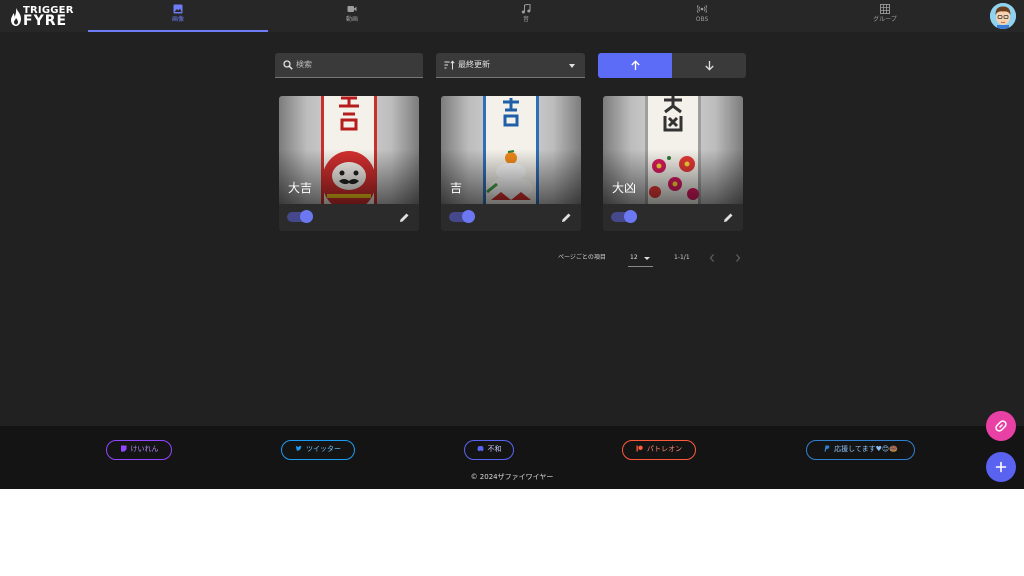 This screenshot has width=1024, height=576. I want to click on link-fab-button, so click(1001, 426).